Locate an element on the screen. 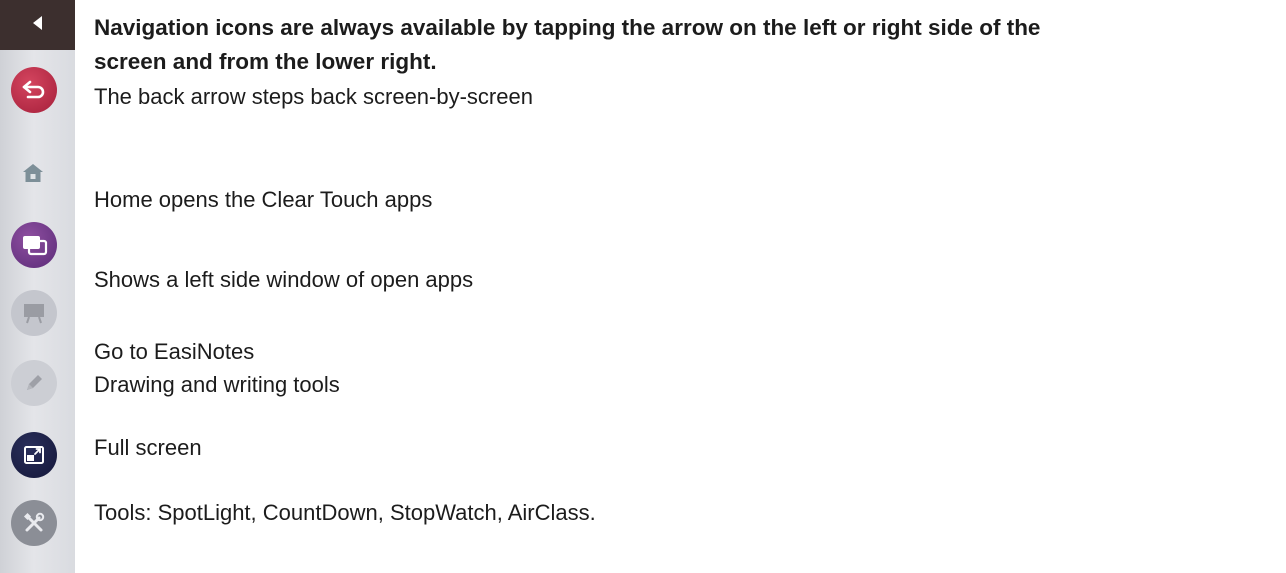 The width and height of the screenshot is (1286, 573). home-button is located at coordinates (33, 173).